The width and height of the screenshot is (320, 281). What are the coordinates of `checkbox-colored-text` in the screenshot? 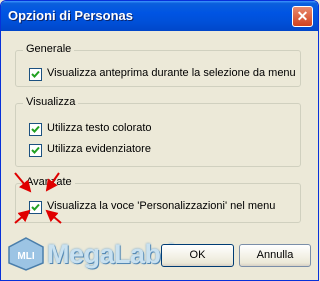 It's located at (35, 129).